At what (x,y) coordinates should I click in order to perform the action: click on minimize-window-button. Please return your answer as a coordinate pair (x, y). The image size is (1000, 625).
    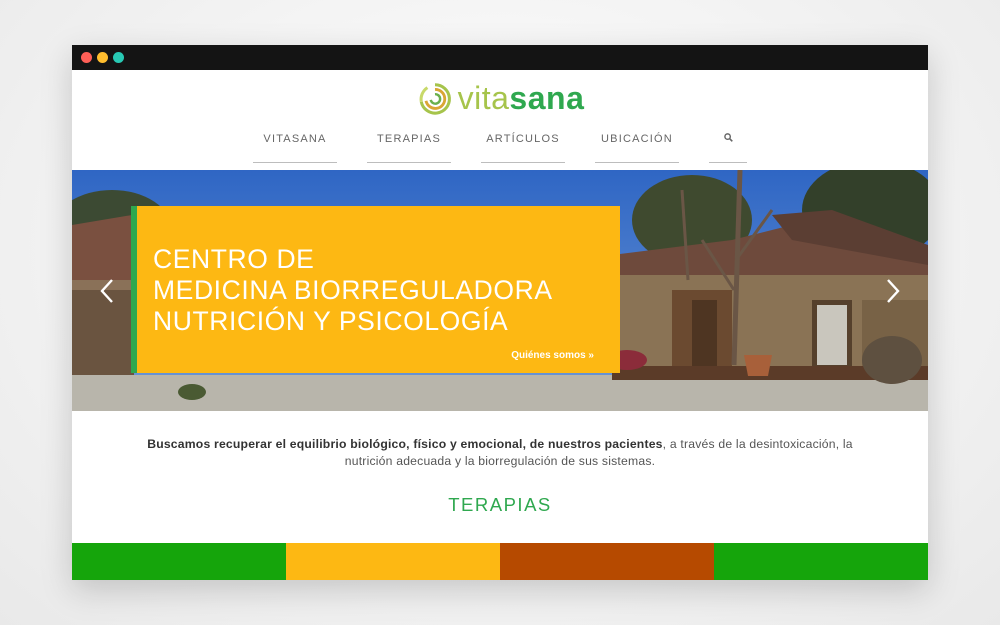
    Looking at the image, I should click on (102, 57).